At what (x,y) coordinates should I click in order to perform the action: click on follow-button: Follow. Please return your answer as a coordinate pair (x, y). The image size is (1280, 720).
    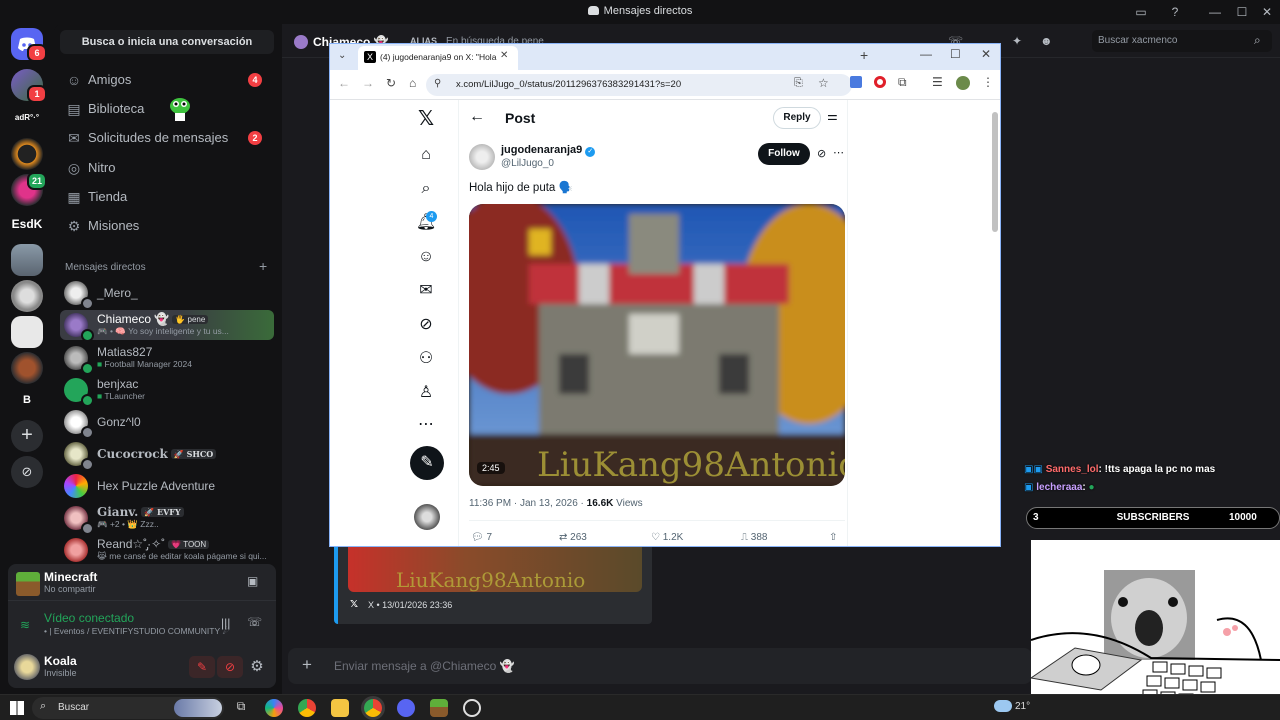
    Looking at the image, I should click on (784, 154).